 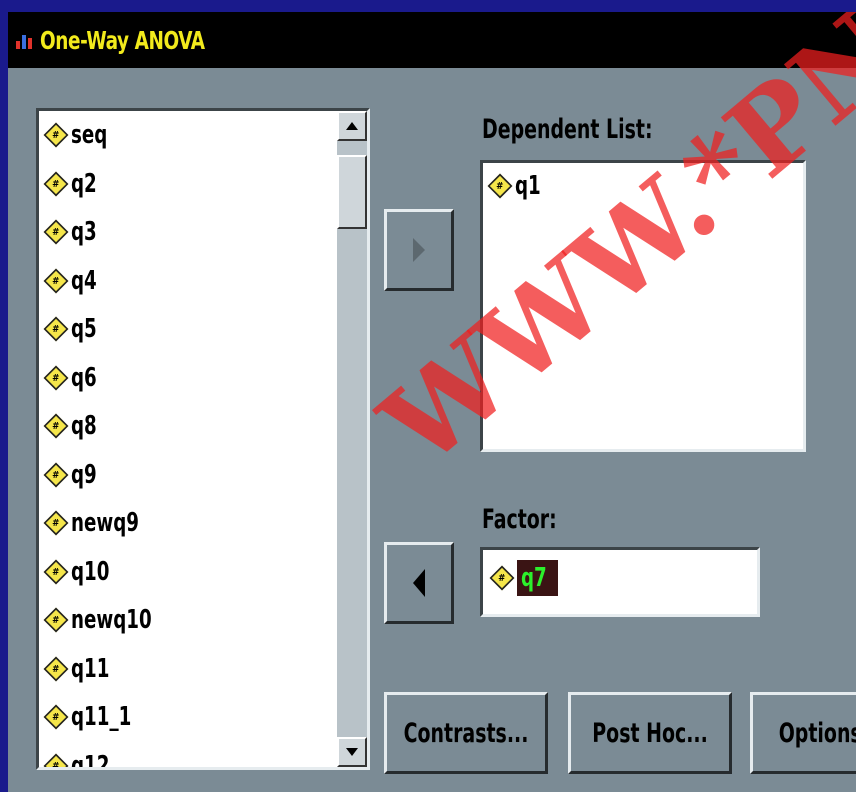 What do you see at coordinates (89, 135) in the screenshot?
I see `variable-label: seq` at bounding box center [89, 135].